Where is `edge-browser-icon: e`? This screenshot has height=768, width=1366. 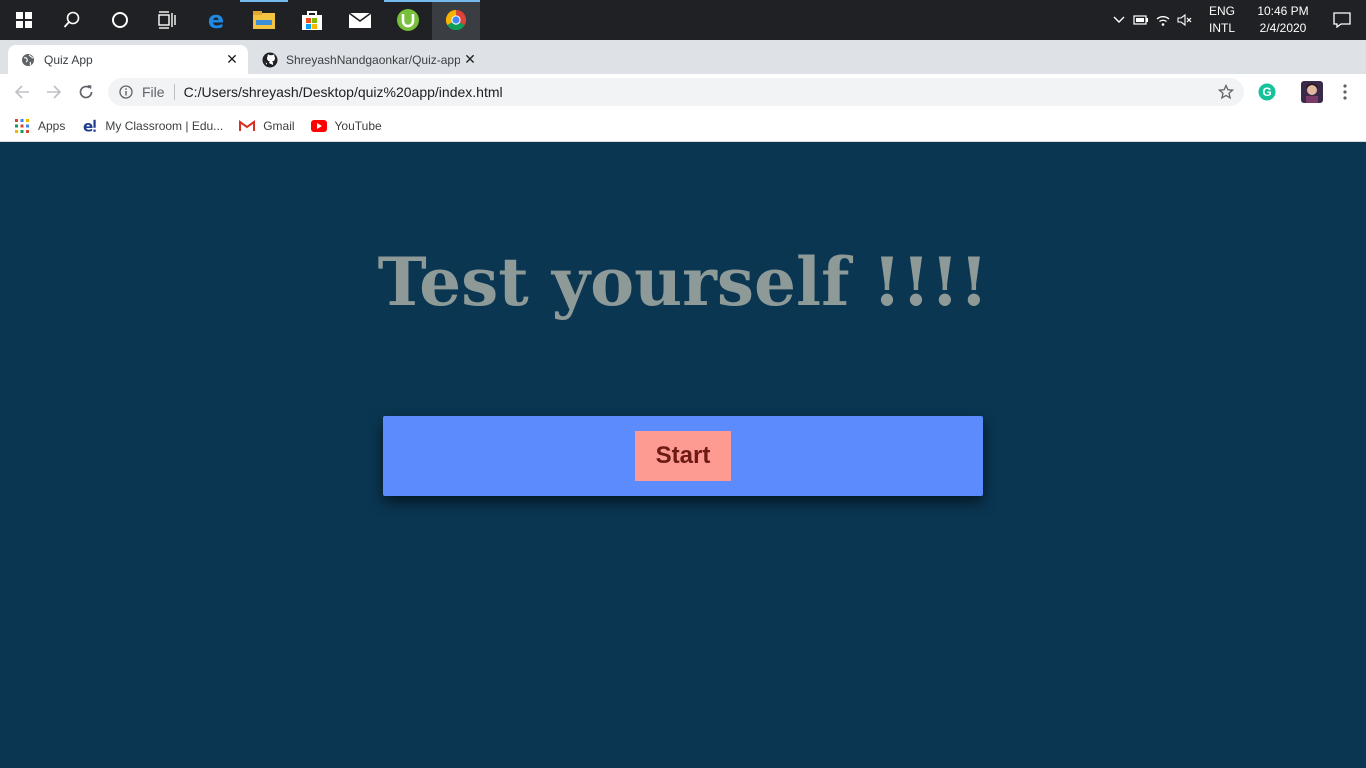
edge-browser-icon: e is located at coordinates (216, 20).